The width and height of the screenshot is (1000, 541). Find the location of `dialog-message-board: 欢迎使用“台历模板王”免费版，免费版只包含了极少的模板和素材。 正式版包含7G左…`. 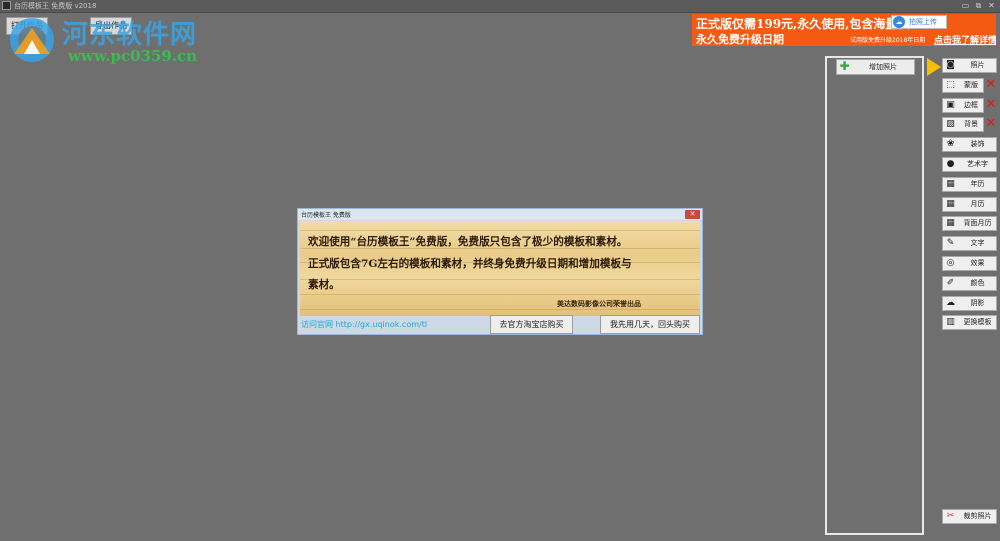

dialog-message-board: 欢迎使用“台历模板王”免费版，免费版只包含了极少的模板和素材。 正式版包含7G左… is located at coordinates (500, 268).